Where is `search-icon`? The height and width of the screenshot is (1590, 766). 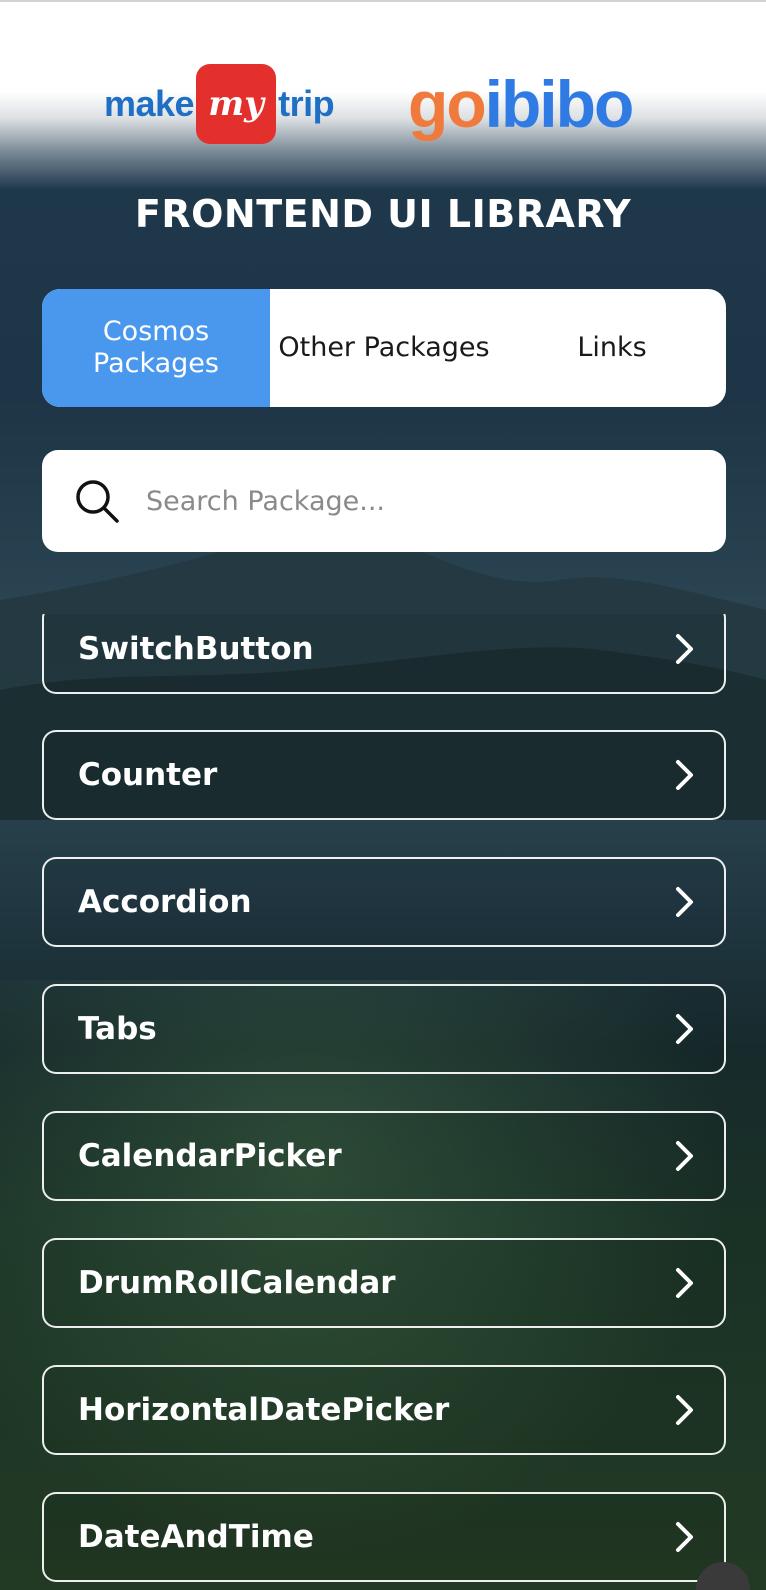 search-icon is located at coordinates (97, 501).